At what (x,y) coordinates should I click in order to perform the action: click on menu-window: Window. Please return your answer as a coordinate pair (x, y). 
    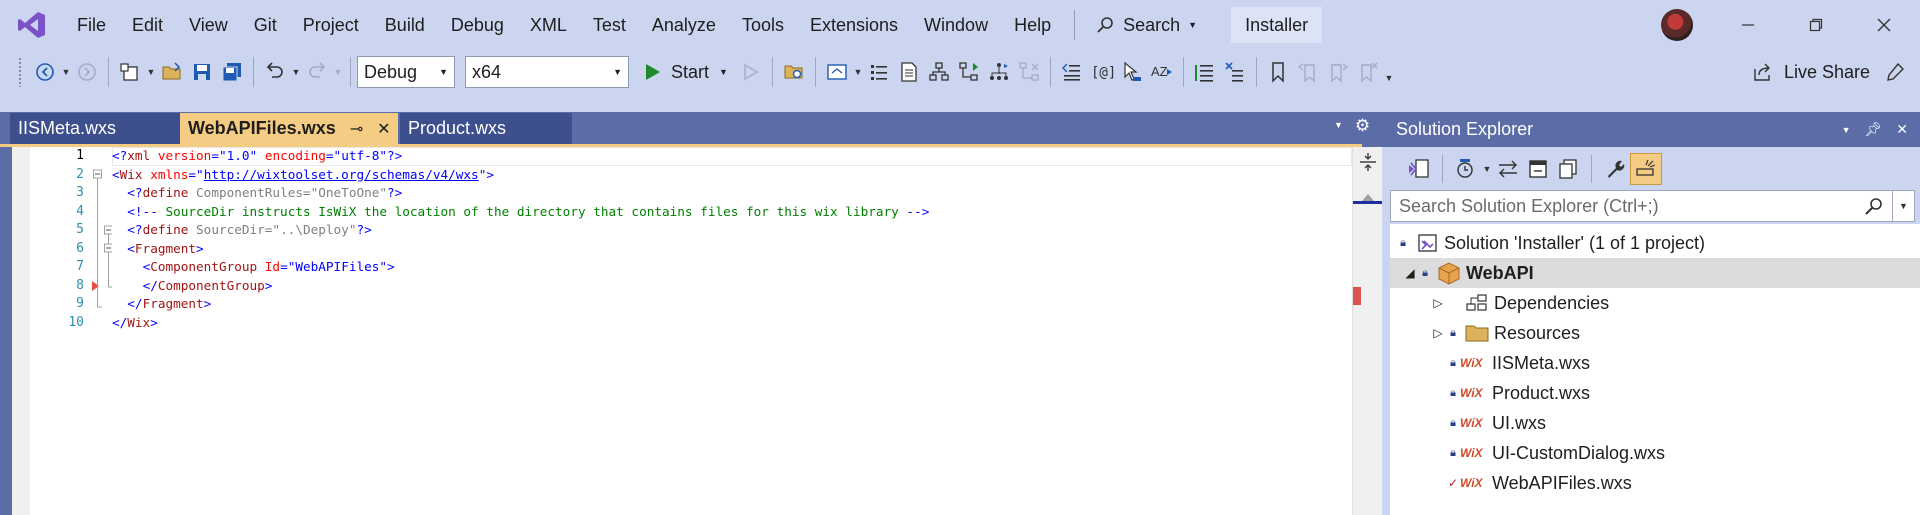
    Looking at the image, I should click on (956, 25).